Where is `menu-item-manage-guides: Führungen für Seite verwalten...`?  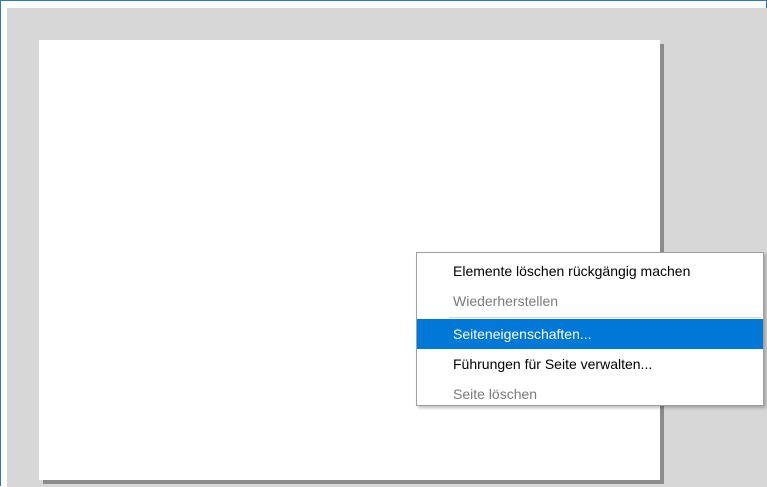 menu-item-manage-guides: Führungen für Seite verwalten... is located at coordinates (590, 364).